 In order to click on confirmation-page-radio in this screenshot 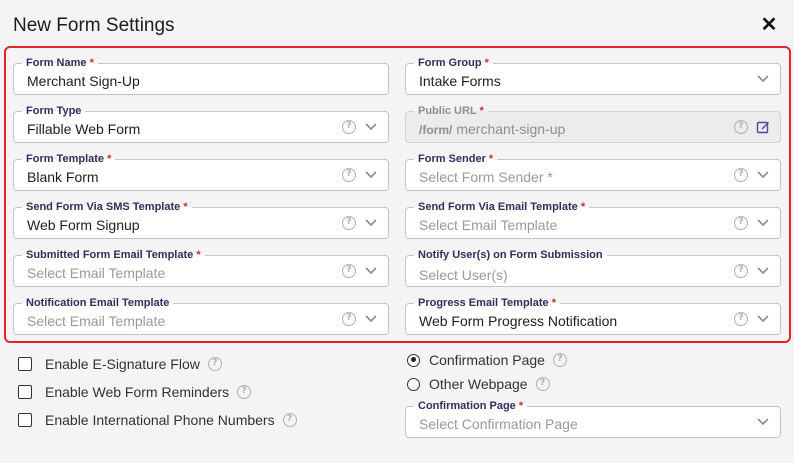, I will do `click(413, 360)`.